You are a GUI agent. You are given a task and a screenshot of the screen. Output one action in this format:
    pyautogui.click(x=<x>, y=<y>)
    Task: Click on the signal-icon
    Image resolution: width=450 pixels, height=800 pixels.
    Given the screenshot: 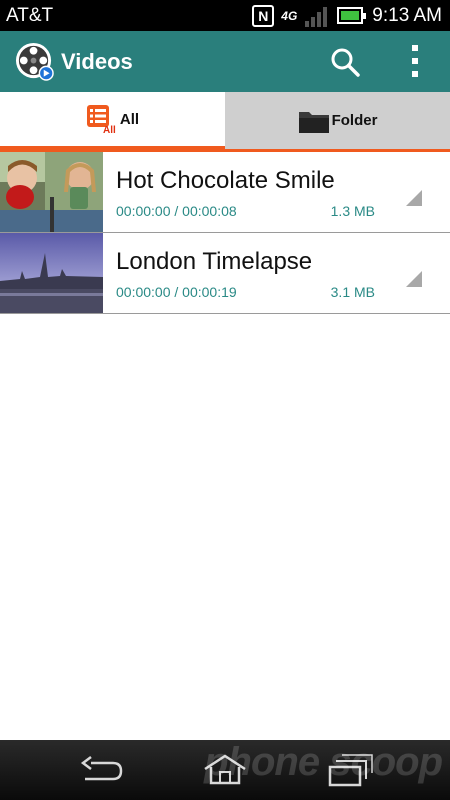 What is the action you would take?
    pyautogui.click(x=316, y=16)
    